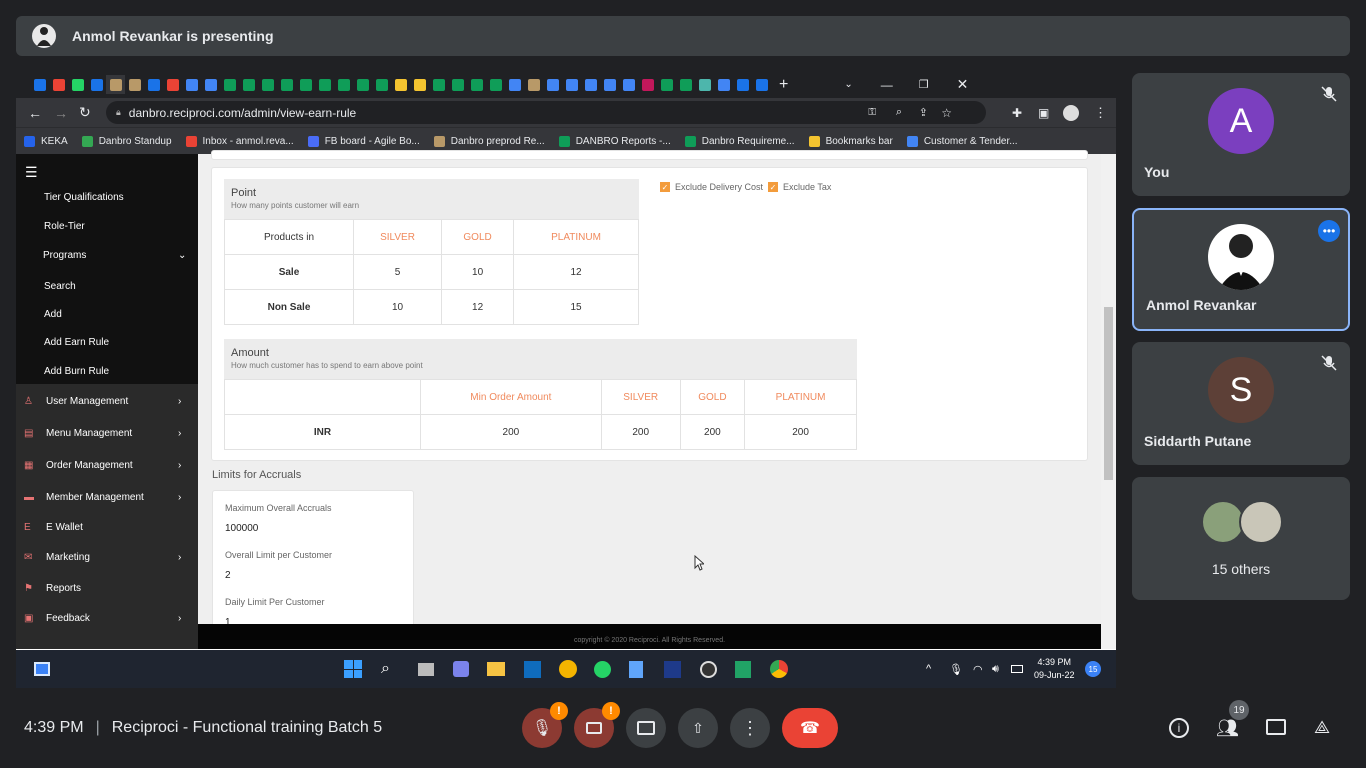 The height and width of the screenshot is (768, 1366). I want to click on browser-tab-strip: + ⌄ — ❐ ✕, so click(566, 84).